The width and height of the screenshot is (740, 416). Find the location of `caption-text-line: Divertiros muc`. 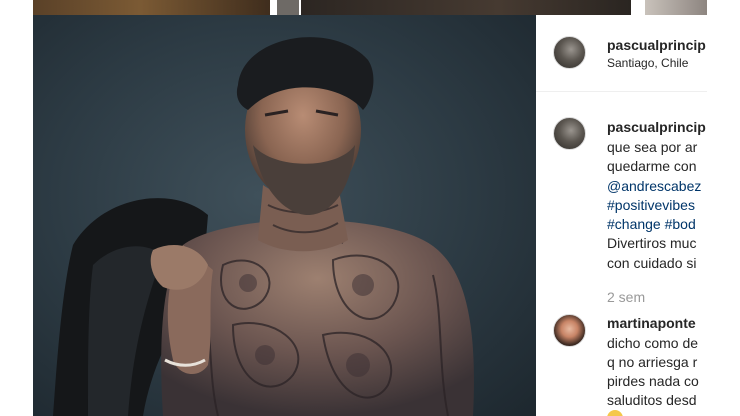

caption-text-line: Divertiros muc is located at coordinates (652, 243).